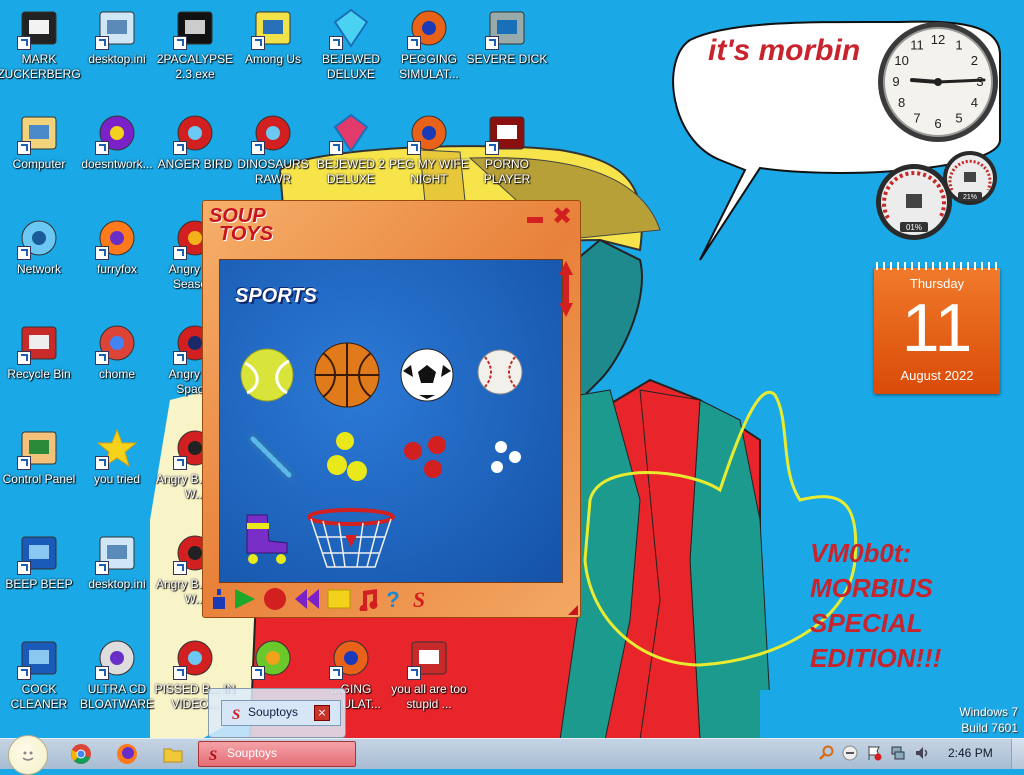 The width and height of the screenshot is (1024, 775). Describe the element at coordinates (116, 659) in the screenshot. I see `cd-icon` at that location.